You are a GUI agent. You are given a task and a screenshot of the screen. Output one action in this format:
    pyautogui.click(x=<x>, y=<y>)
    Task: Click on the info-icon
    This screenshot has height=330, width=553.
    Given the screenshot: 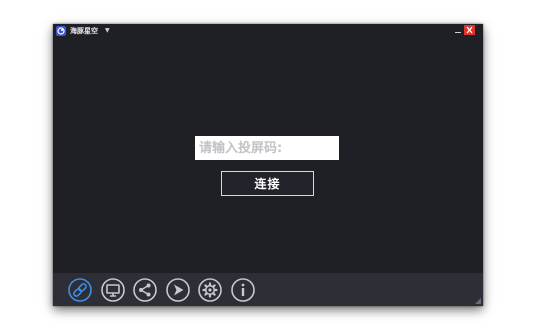 What is the action you would take?
    pyautogui.click(x=243, y=290)
    